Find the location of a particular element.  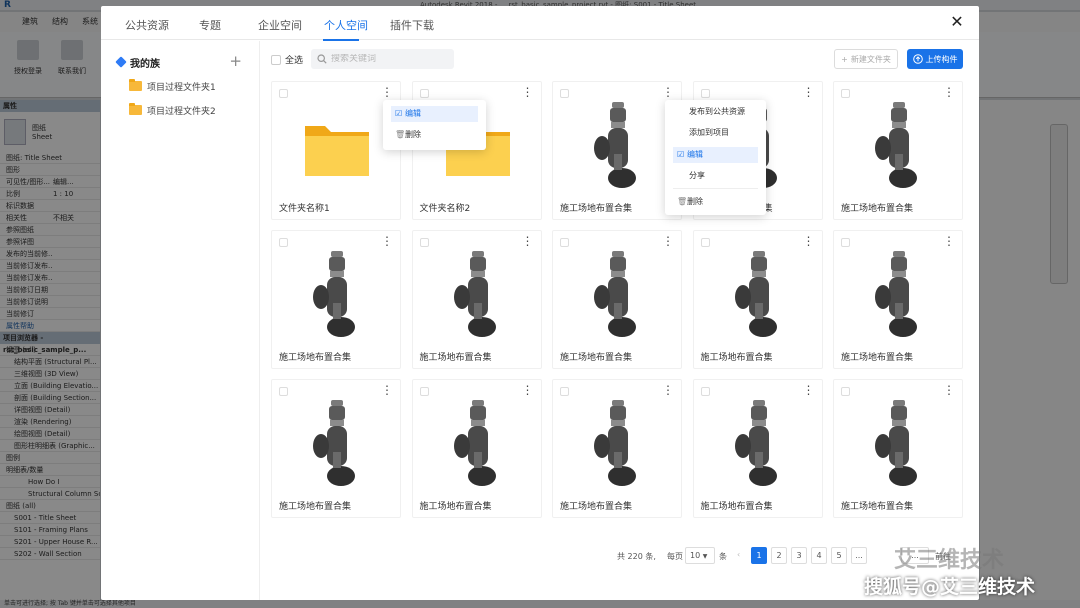

new-folder-button: + 新建文件夹 is located at coordinates (866, 59).